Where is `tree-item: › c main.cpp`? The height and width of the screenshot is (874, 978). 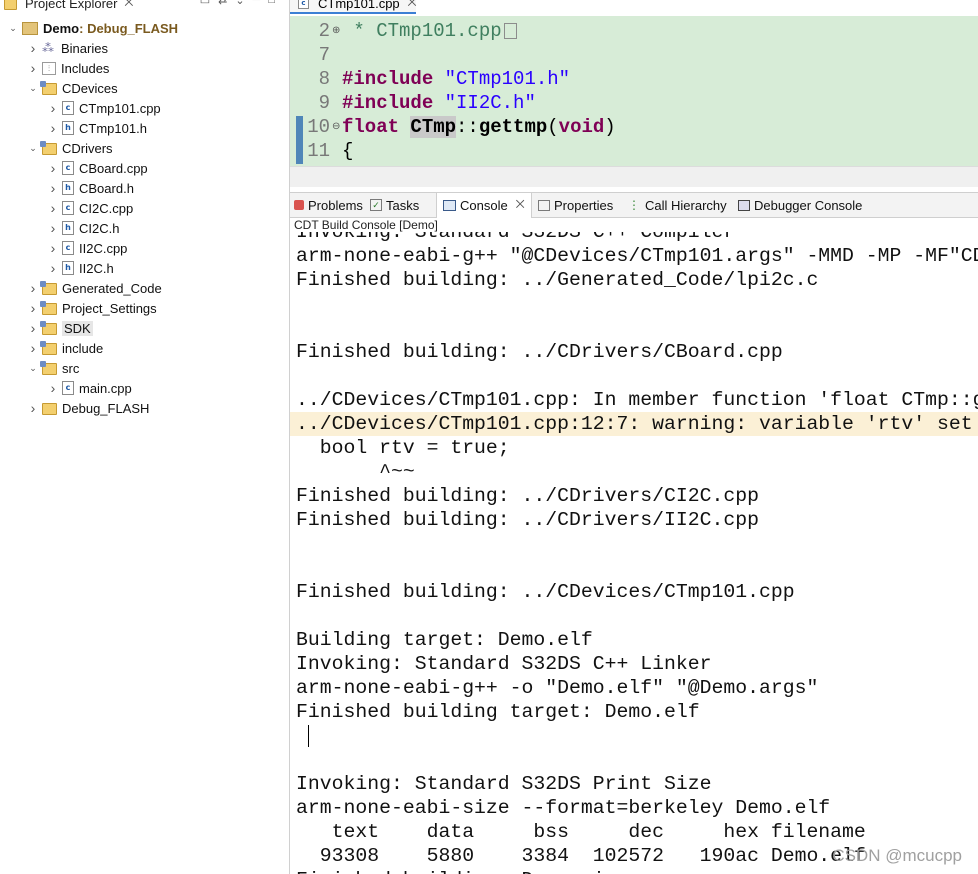
tree-item: › c main.cpp is located at coordinates (90, 388).